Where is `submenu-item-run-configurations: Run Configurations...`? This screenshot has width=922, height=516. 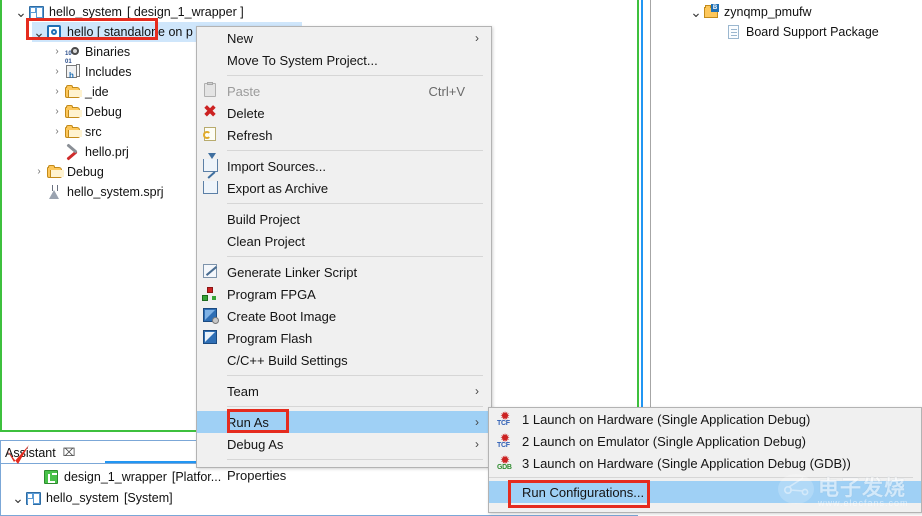 submenu-item-run-configurations: Run Configurations... is located at coordinates (705, 492).